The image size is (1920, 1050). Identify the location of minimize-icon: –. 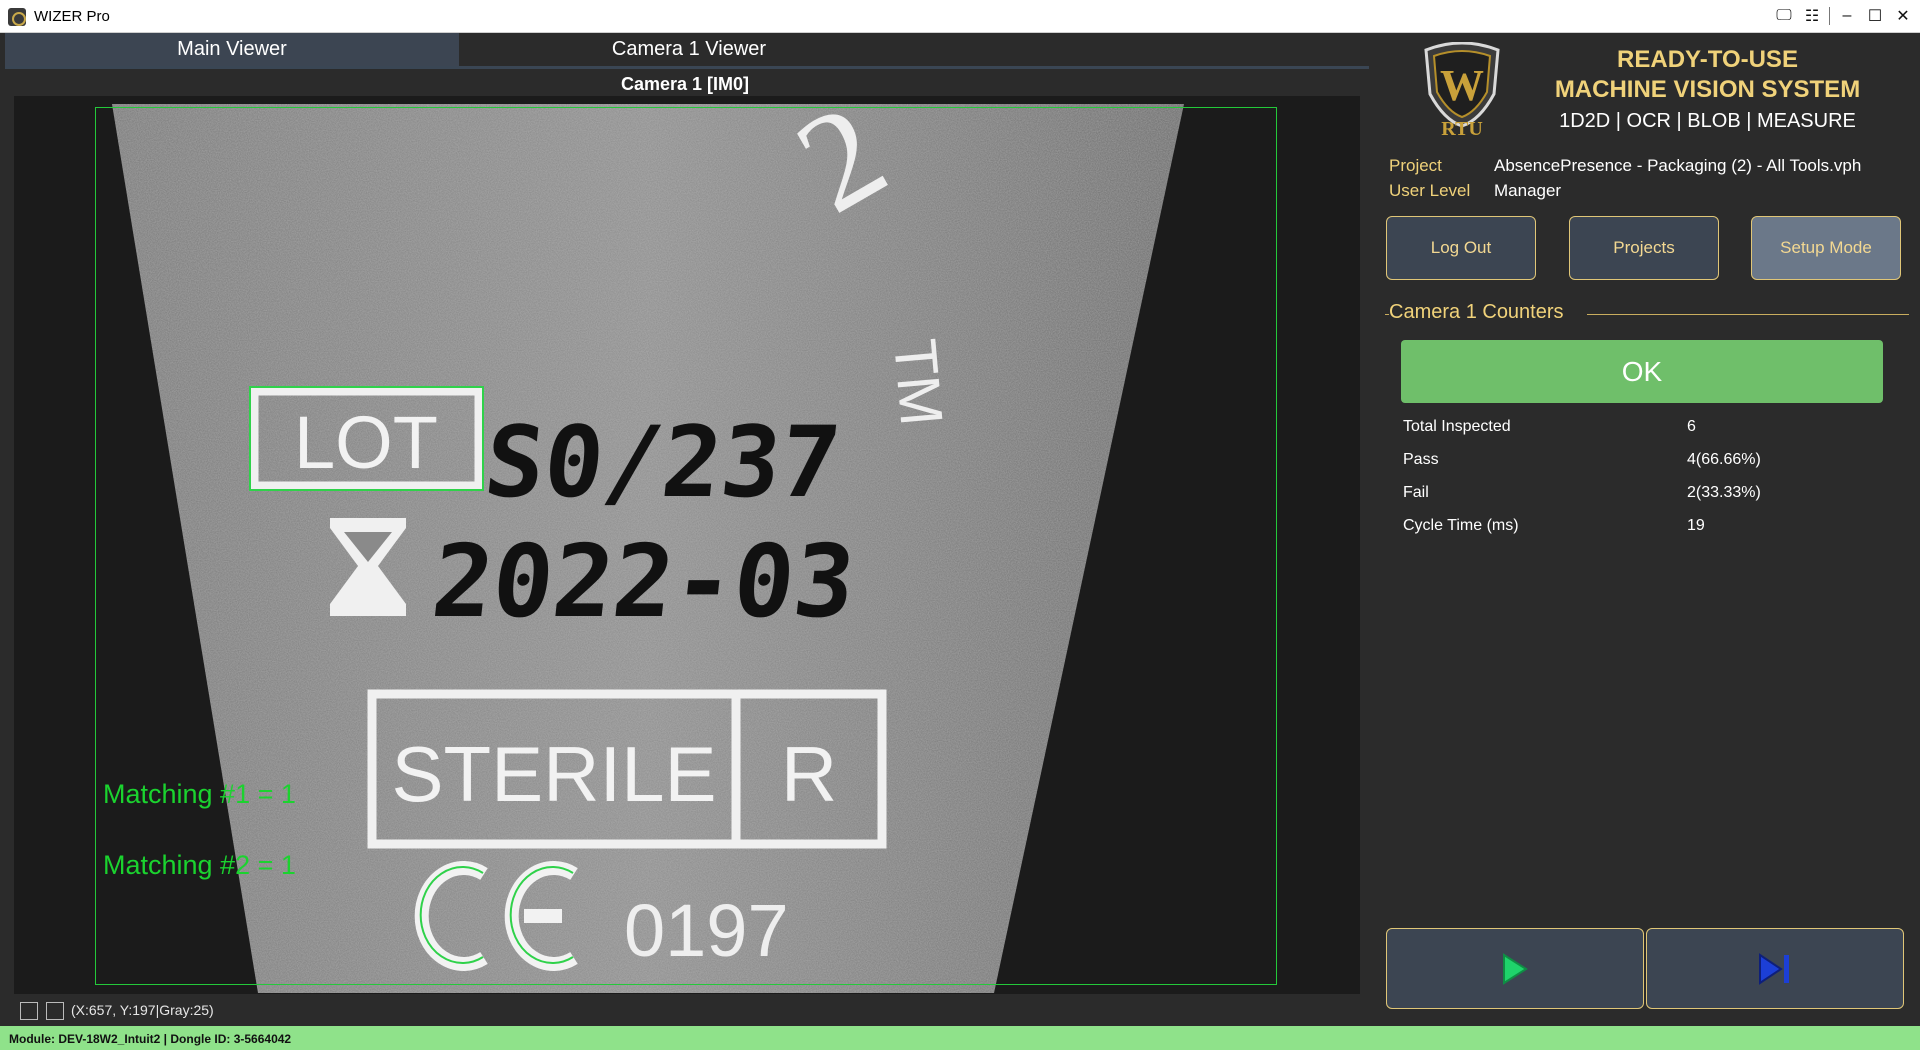
(1847, 16).